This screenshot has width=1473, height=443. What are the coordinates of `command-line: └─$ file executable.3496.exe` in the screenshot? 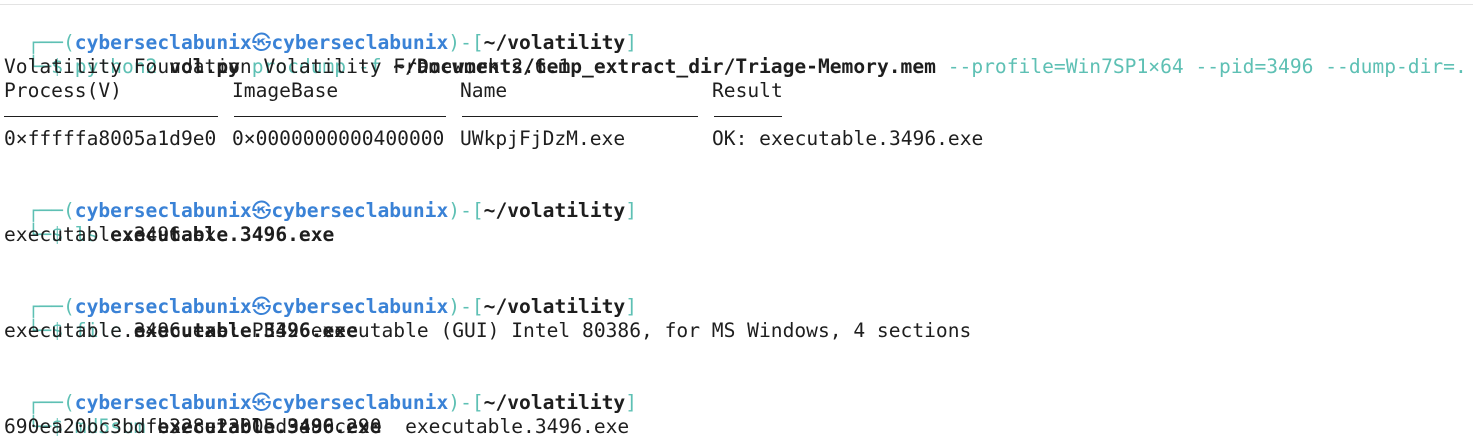 It's located at (181, 318).